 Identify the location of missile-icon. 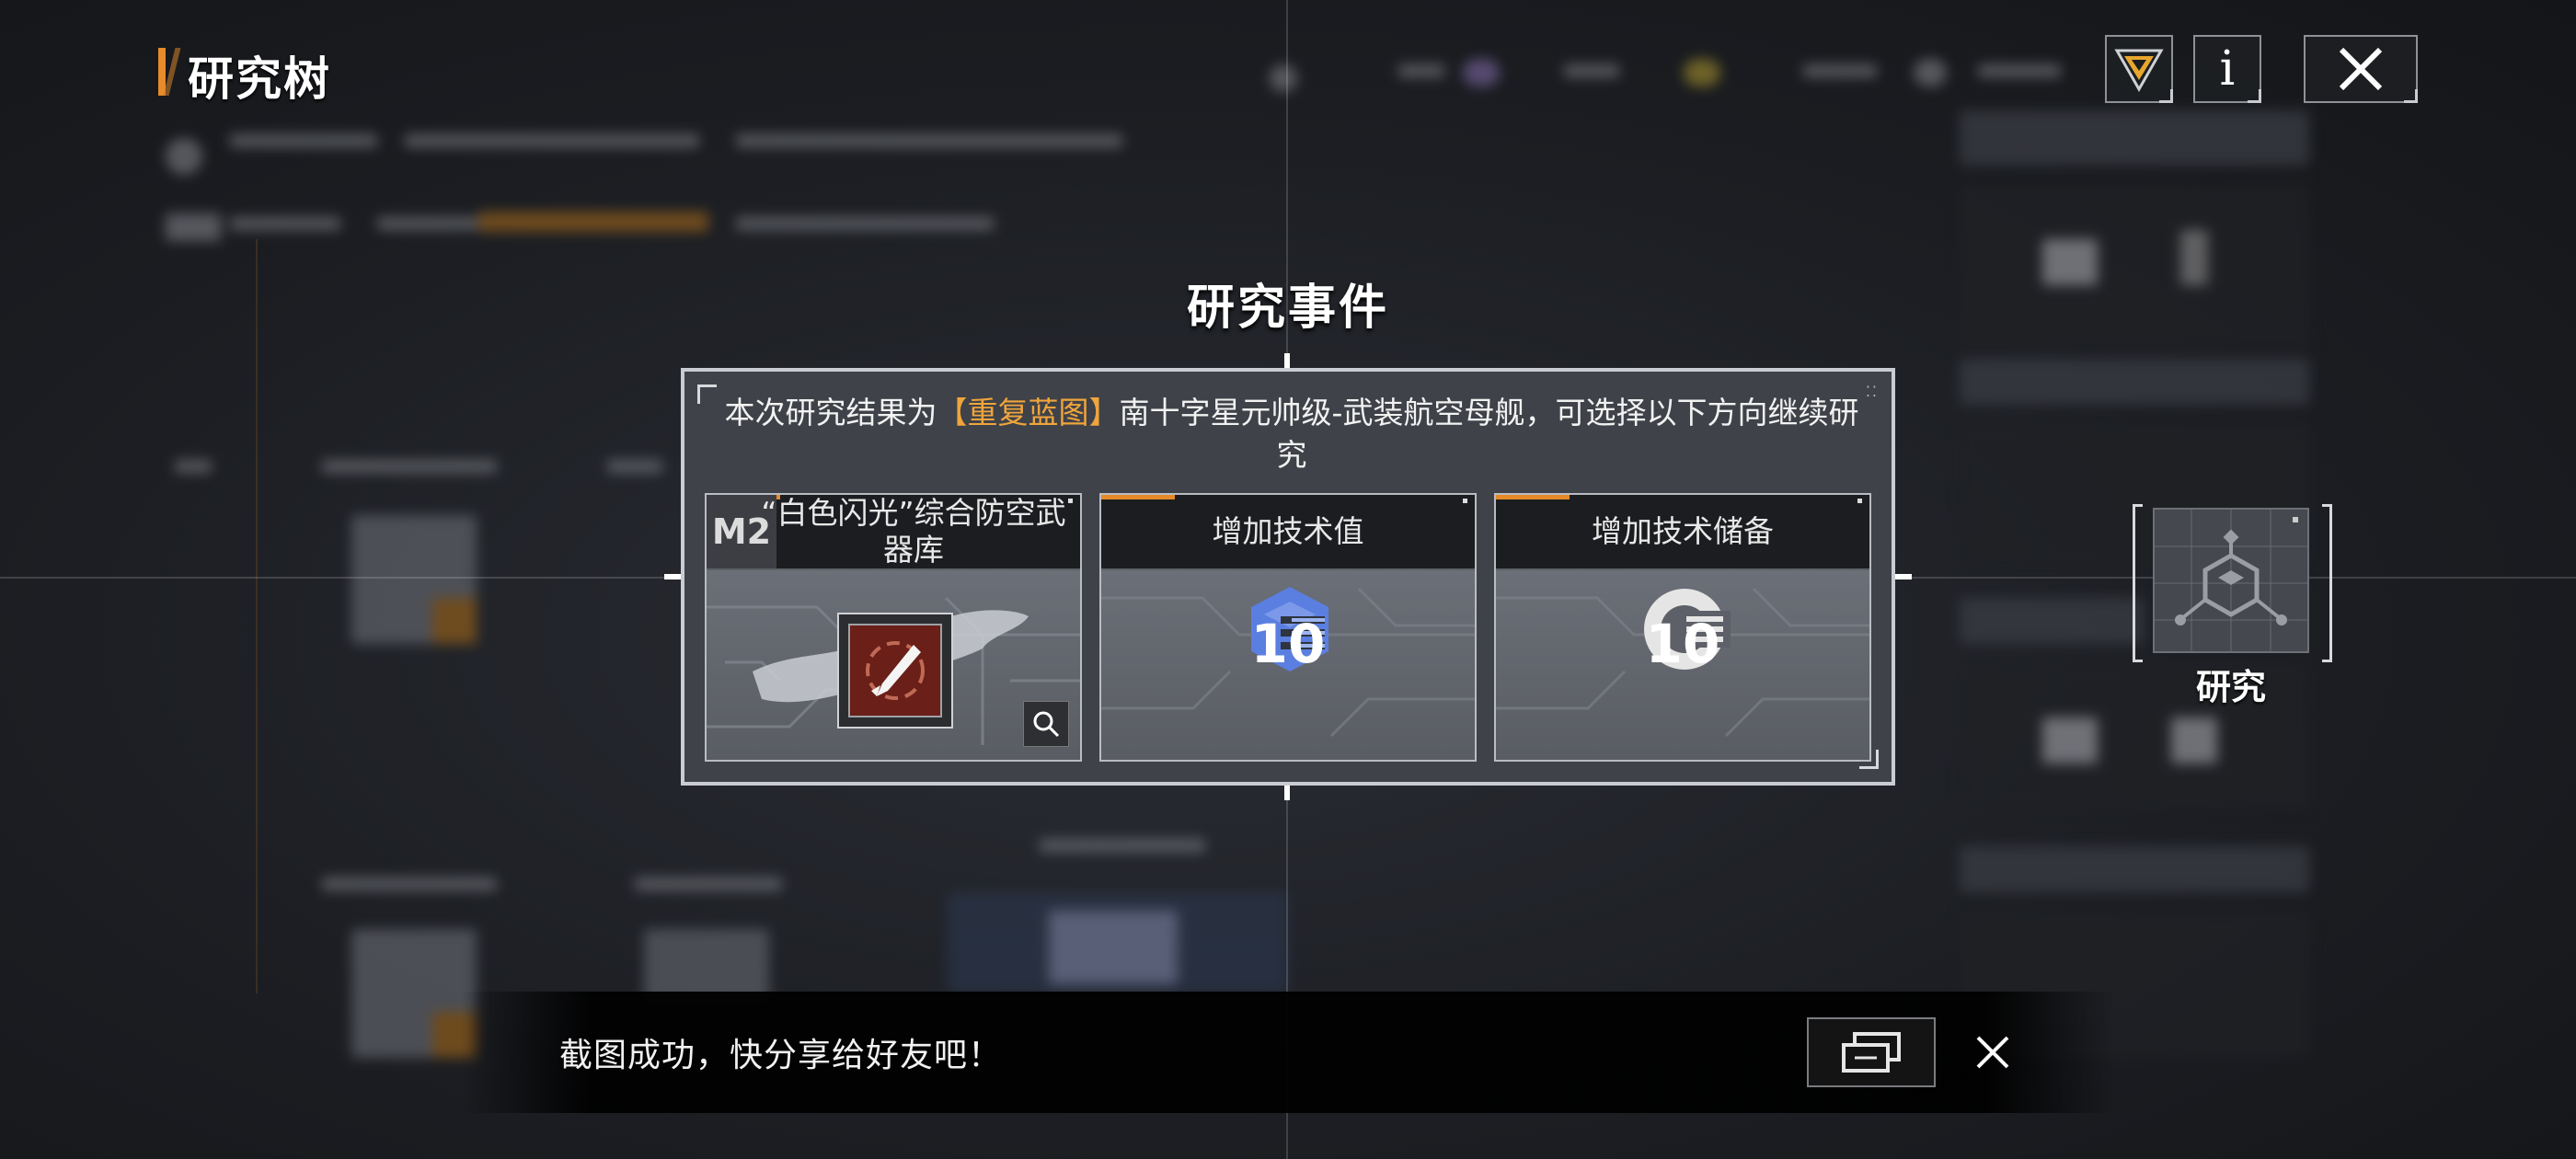
(895, 670).